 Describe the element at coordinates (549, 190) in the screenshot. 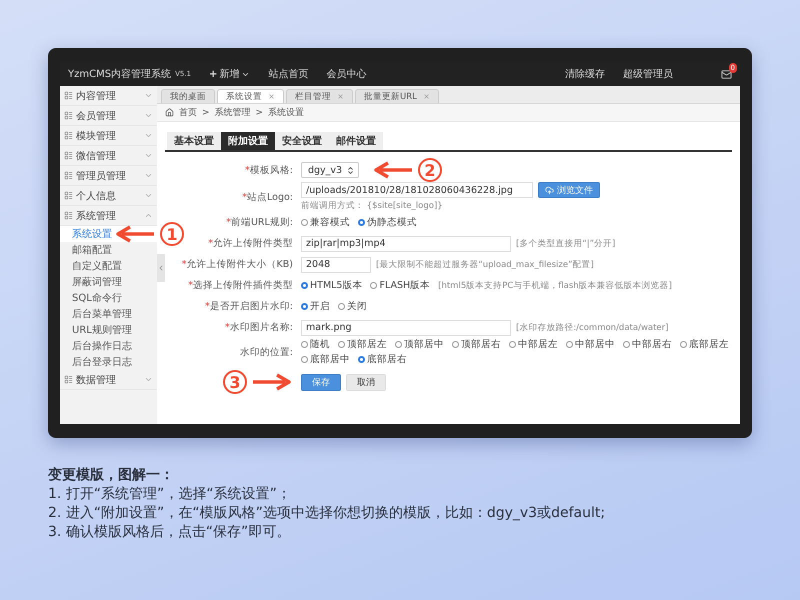

I see `cloud-icon` at that location.